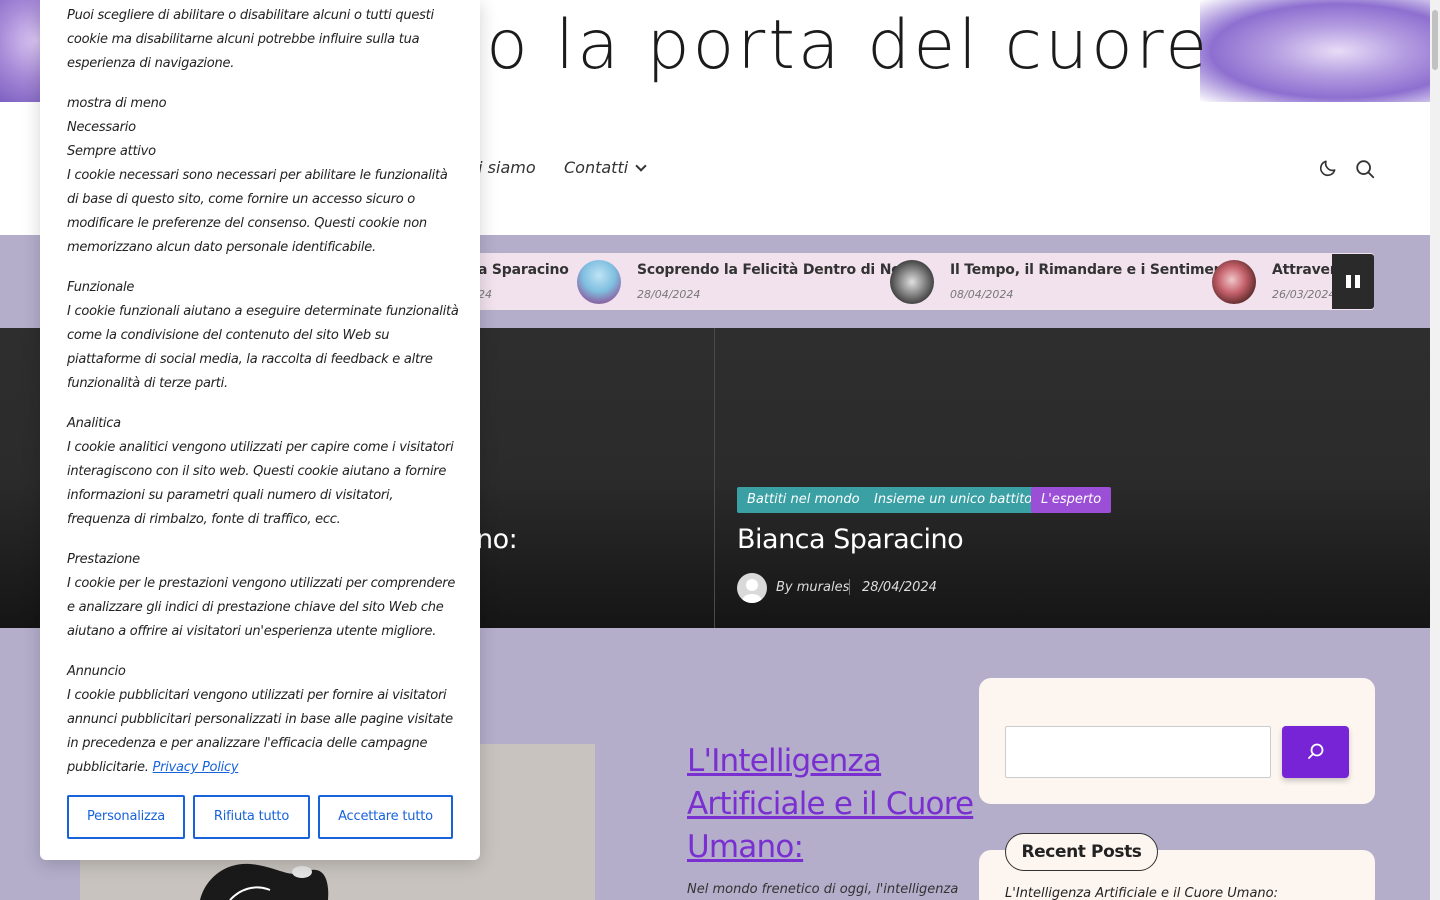 This screenshot has width=1440, height=900. Describe the element at coordinates (1435, 40) in the screenshot. I see `scrollbar-thumb` at that location.